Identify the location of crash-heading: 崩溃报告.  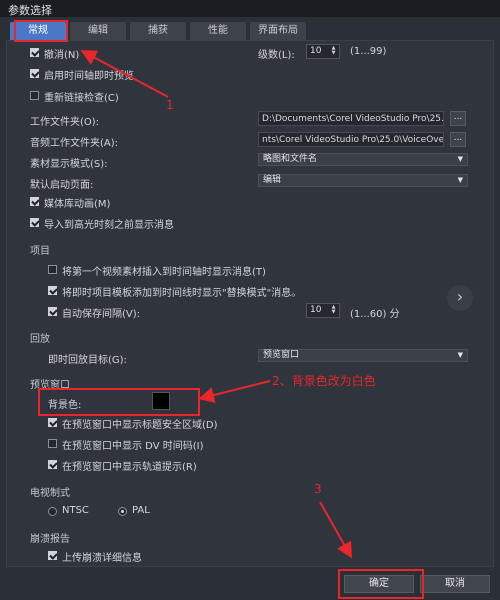
(50, 539).